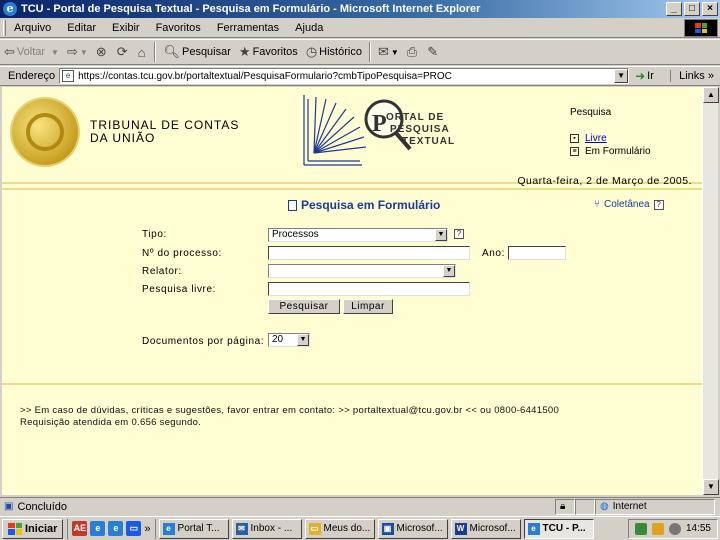 The image size is (720, 540). I want to click on tipo-label: Tipo:, so click(154, 234).